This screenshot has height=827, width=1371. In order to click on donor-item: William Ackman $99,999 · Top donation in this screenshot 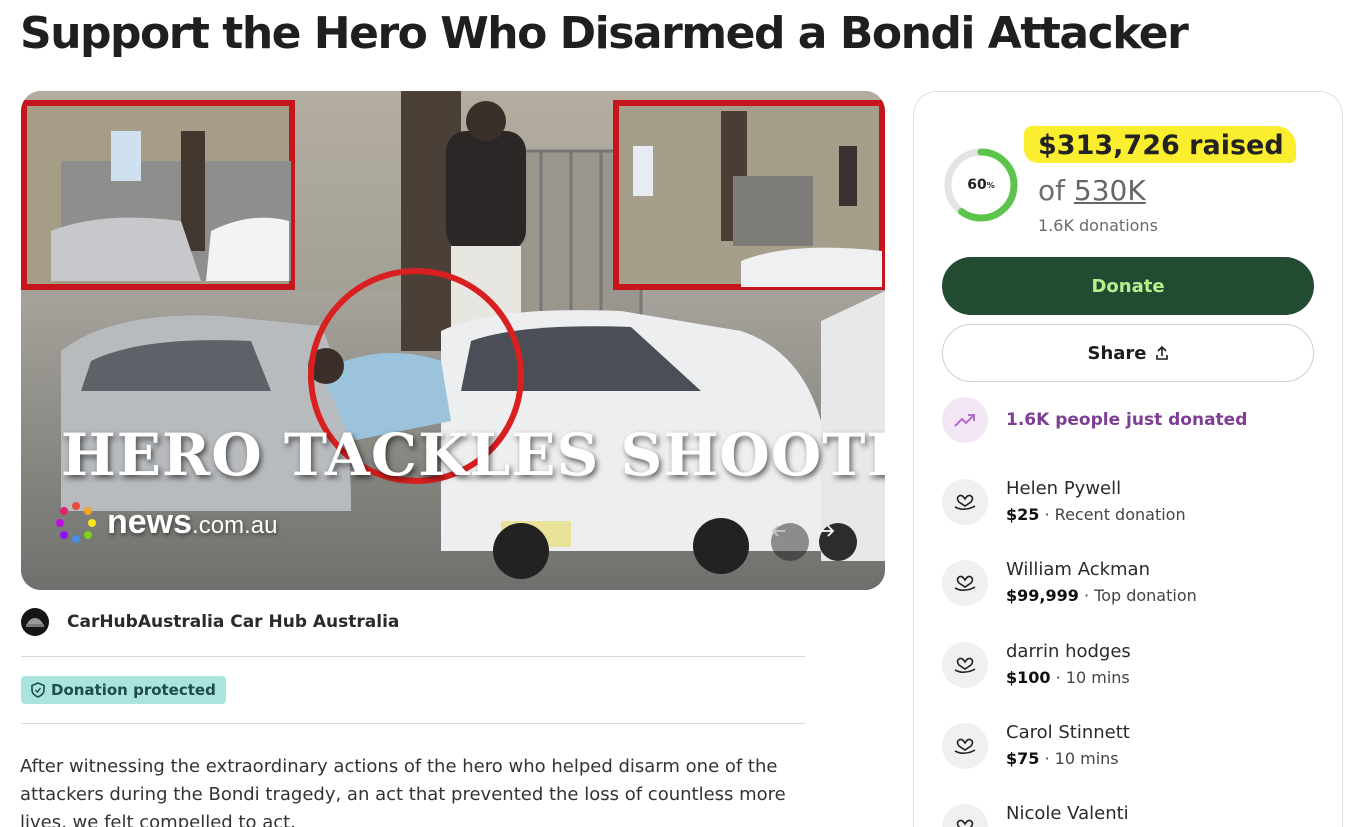, I will do `click(1069, 583)`.